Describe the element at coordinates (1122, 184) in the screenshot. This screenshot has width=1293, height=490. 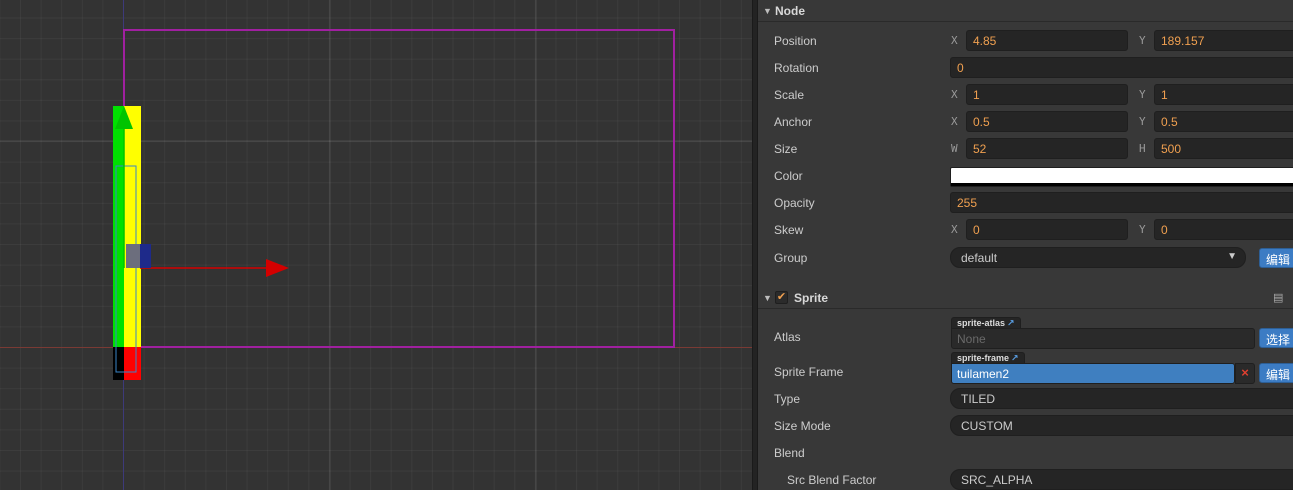
I see `color-alpha-bar` at that location.